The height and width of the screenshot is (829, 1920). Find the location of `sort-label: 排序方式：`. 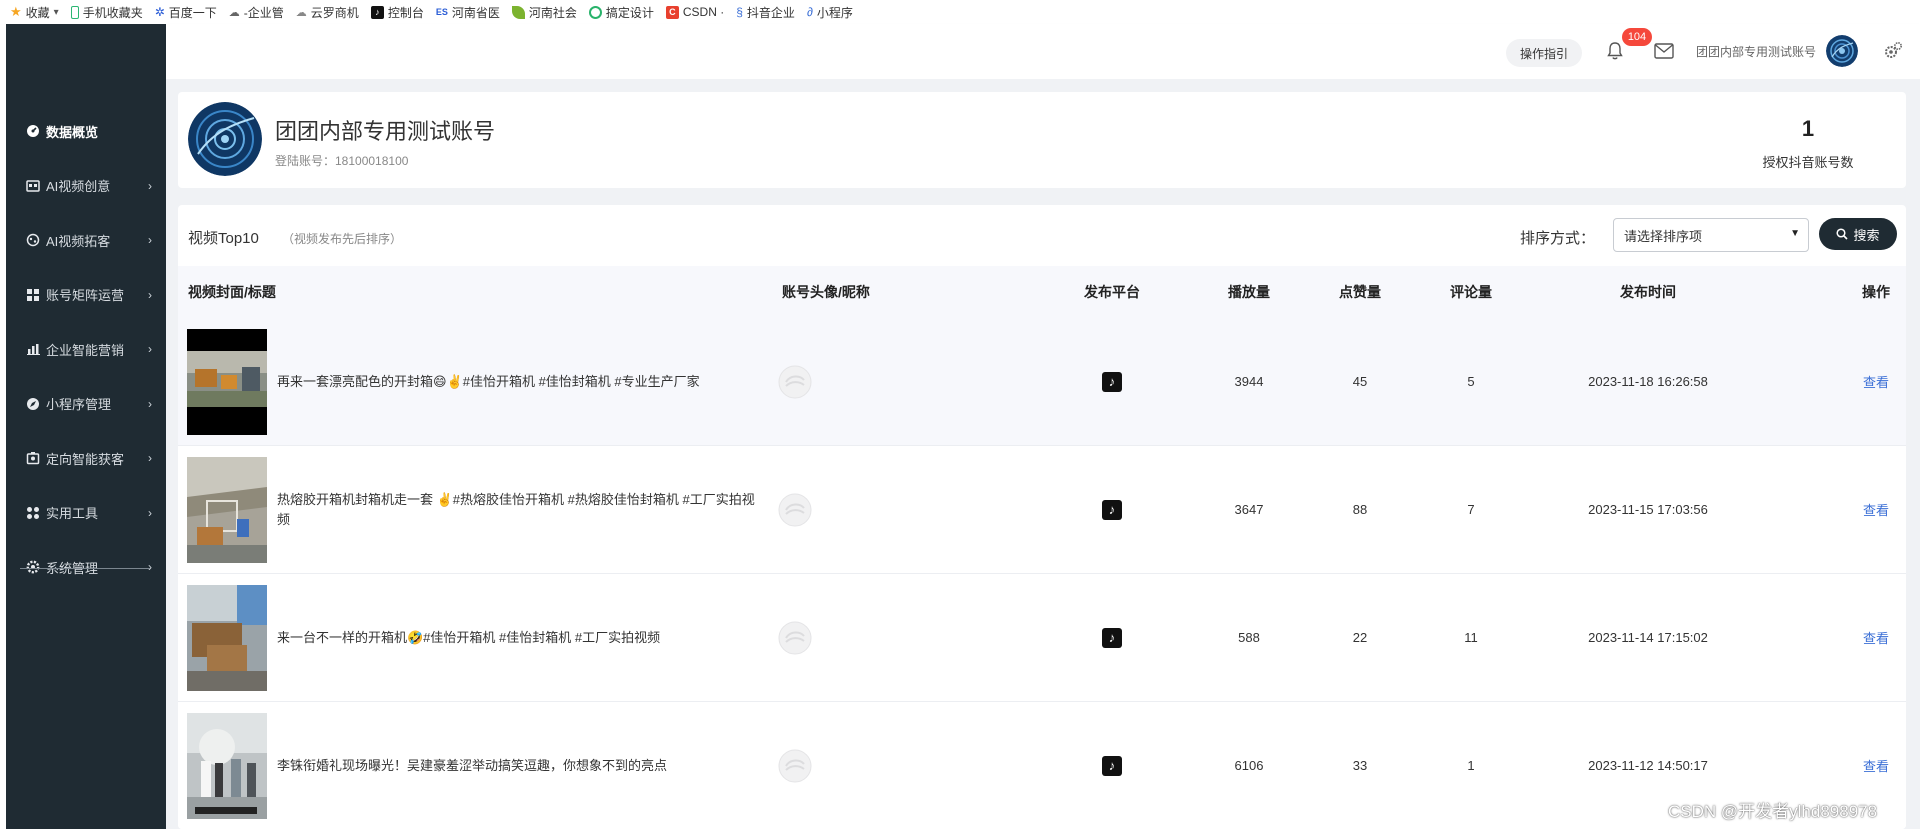

sort-label: 排序方式： is located at coordinates (1558, 238).